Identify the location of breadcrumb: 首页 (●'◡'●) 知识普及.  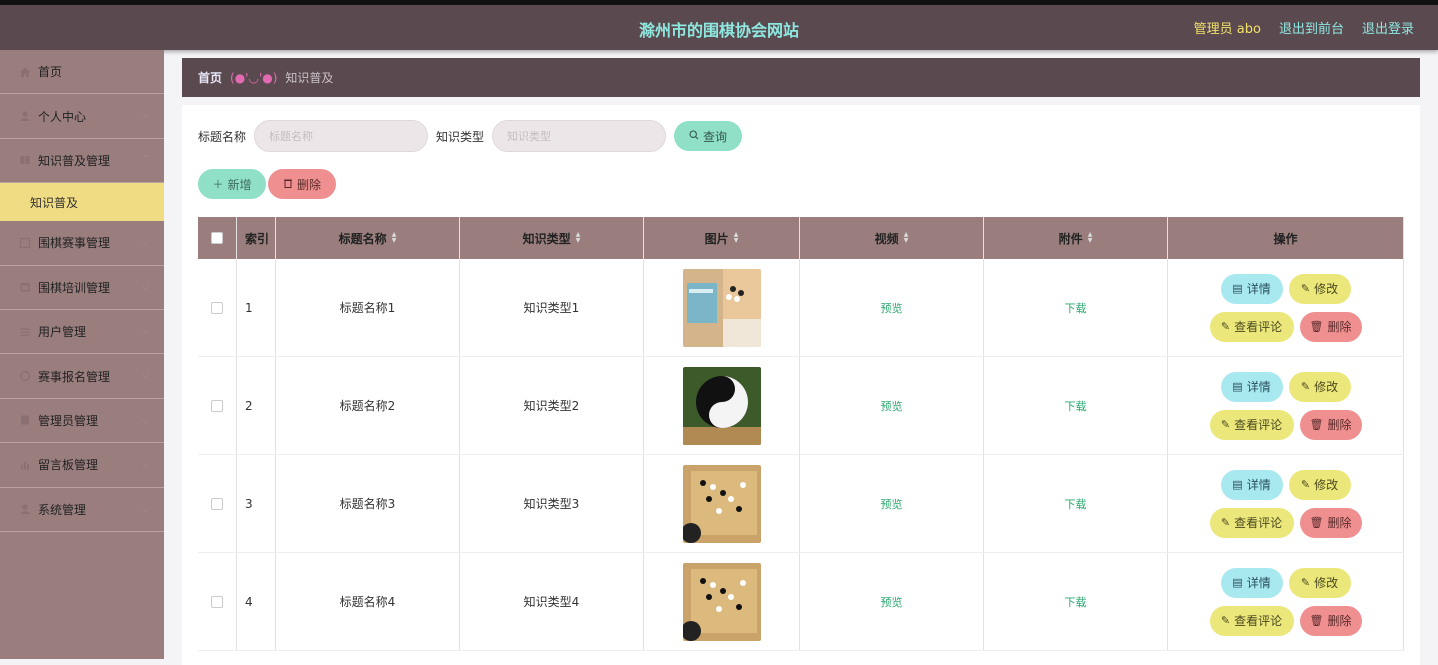
(801, 77).